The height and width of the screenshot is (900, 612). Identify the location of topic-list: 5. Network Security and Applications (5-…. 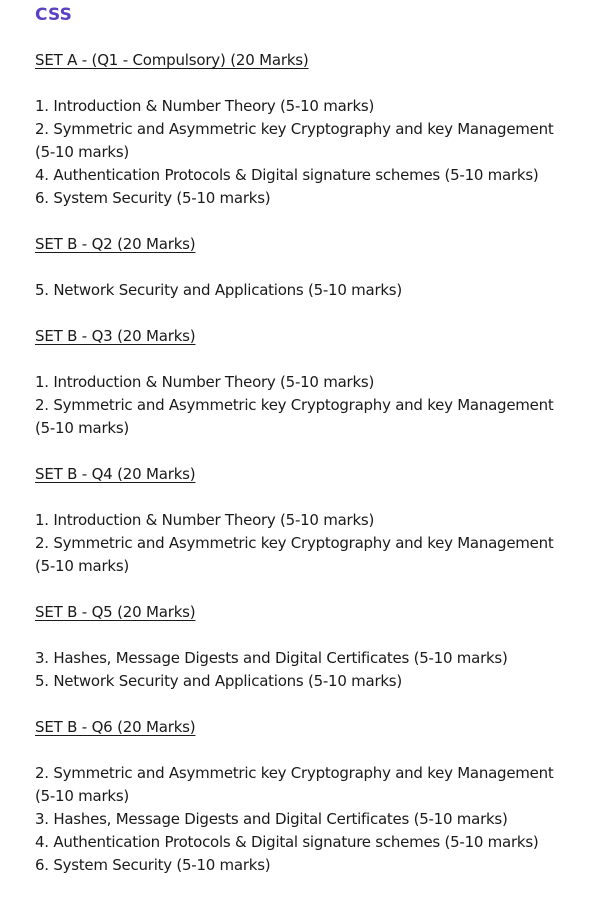
(323, 290).